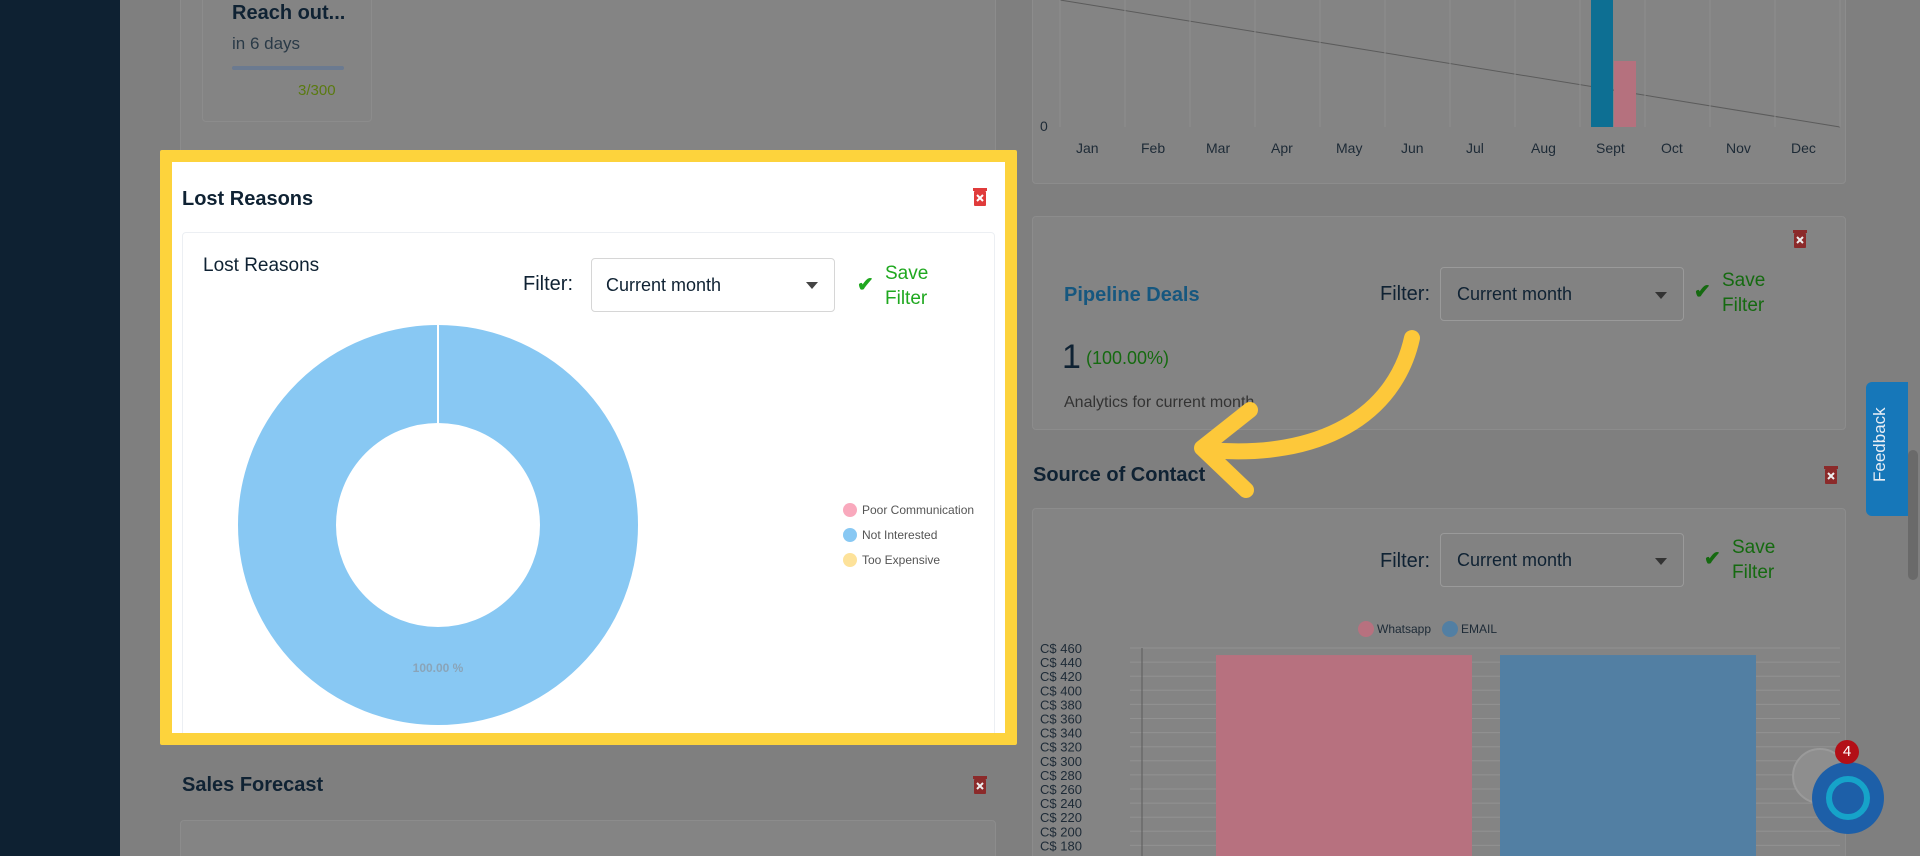  What do you see at coordinates (1282, 148) in the screenshot?
I see `month-tick-label: Apr` at bounding box center [1282, 148].